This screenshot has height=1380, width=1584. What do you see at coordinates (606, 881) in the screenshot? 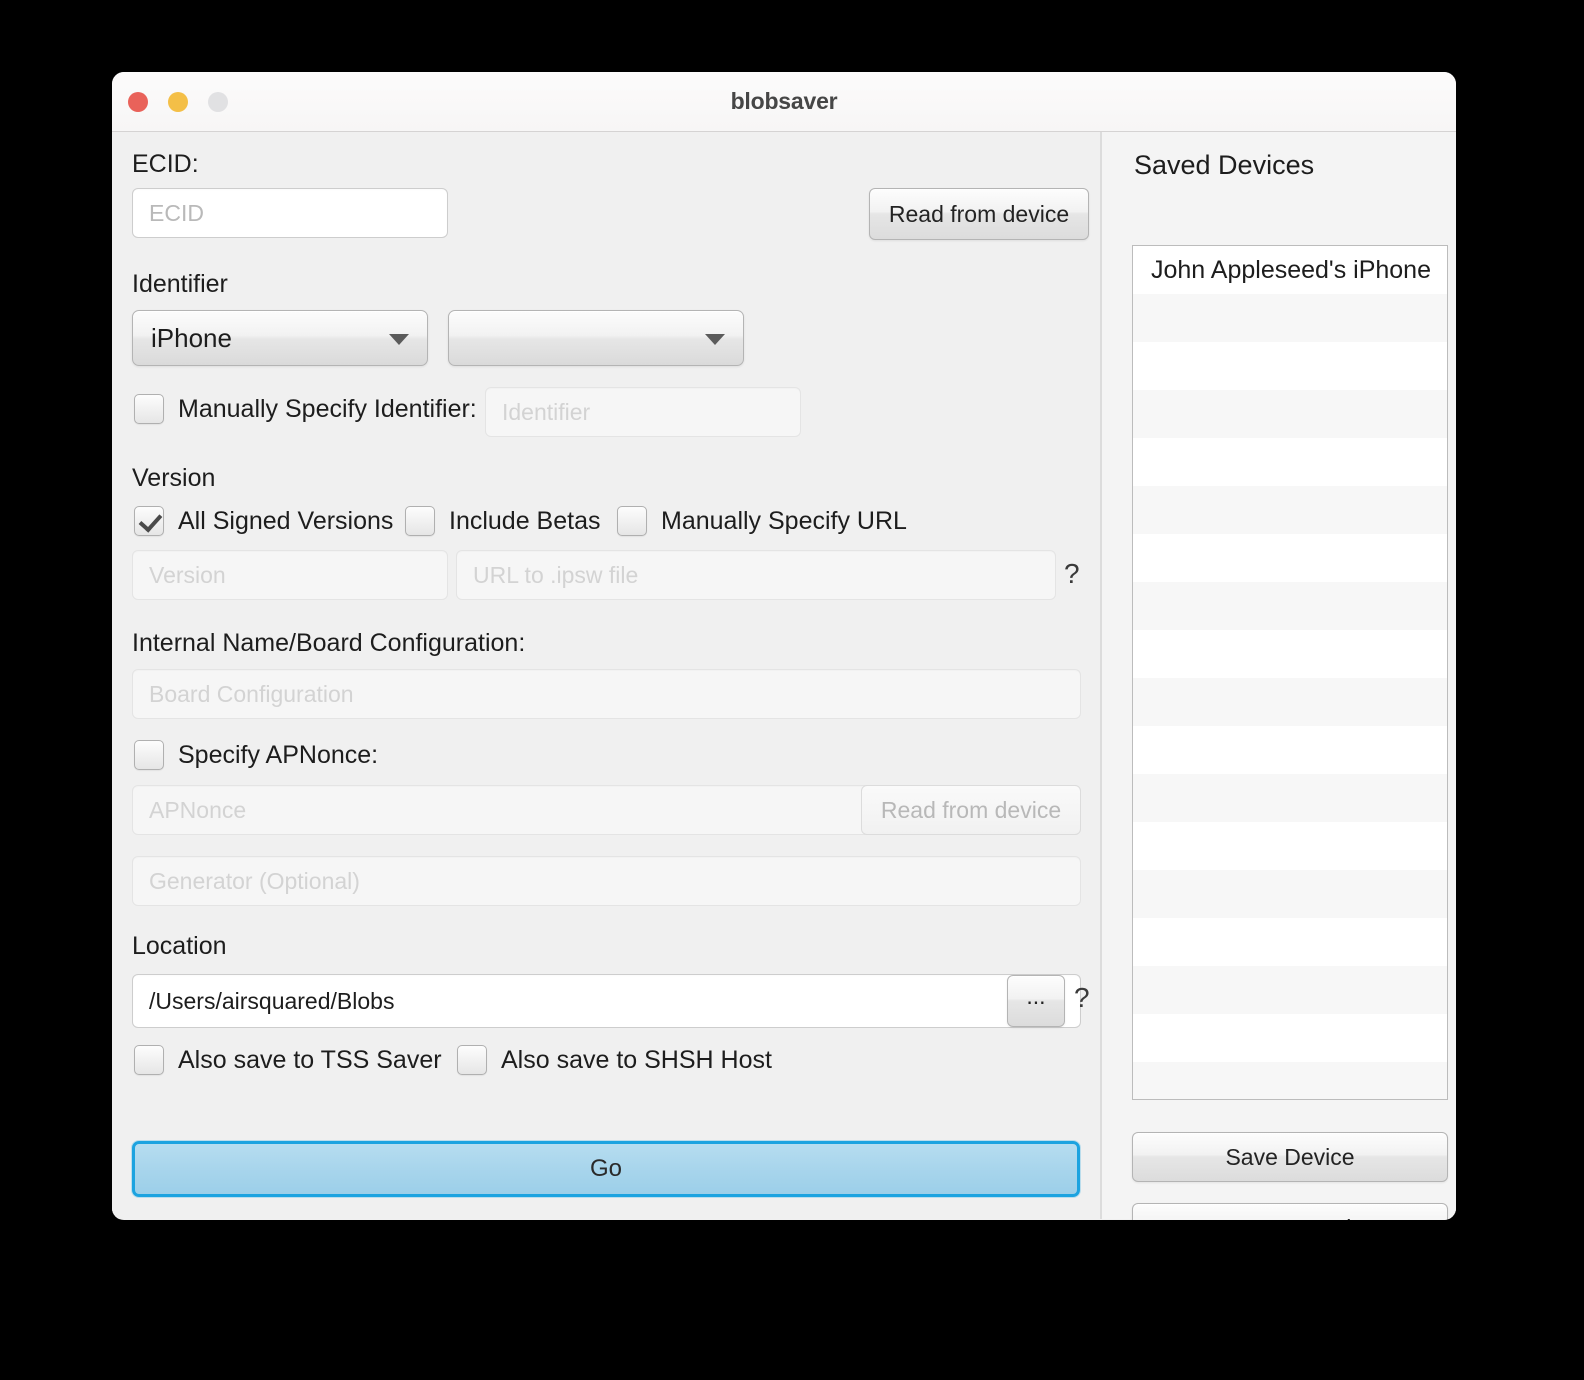
I see `generator-input: Generator (Optional)` at bounding box center [606, 881].